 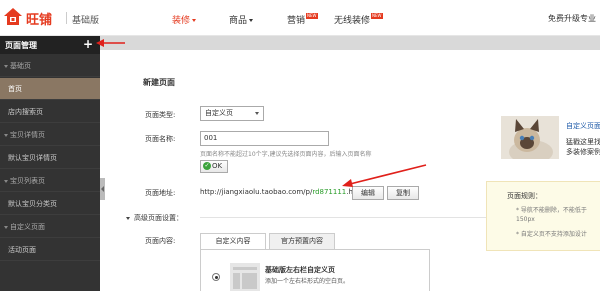 I want to click on sidebar-group-label: 基础页, so click(x=20, y=66).